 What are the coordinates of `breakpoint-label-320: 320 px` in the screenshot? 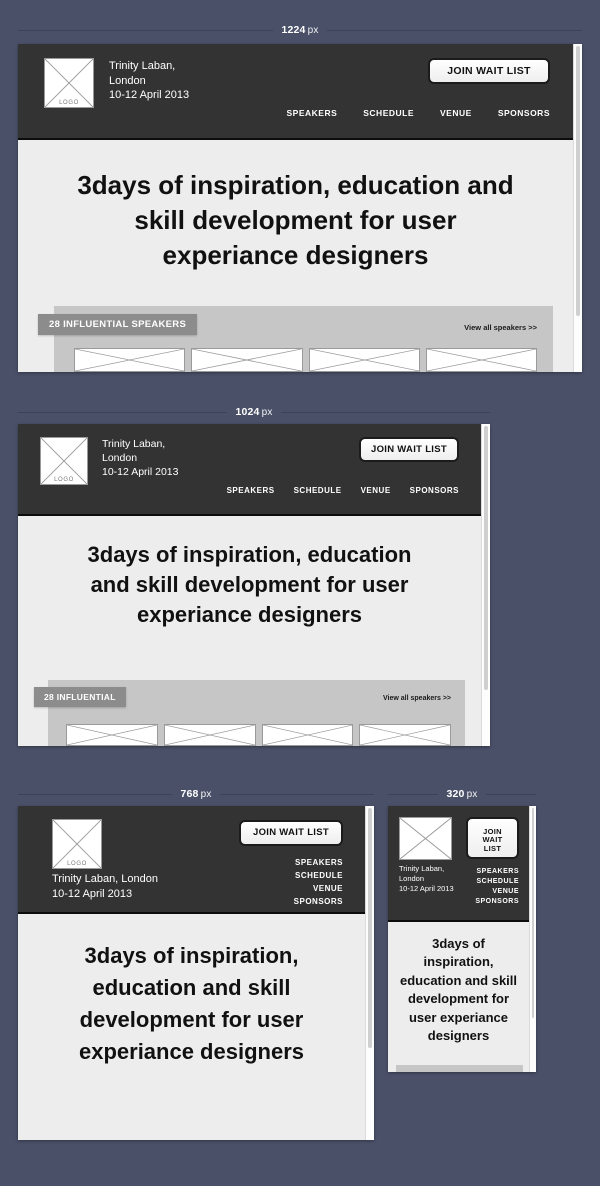 It's located at (462, 794).